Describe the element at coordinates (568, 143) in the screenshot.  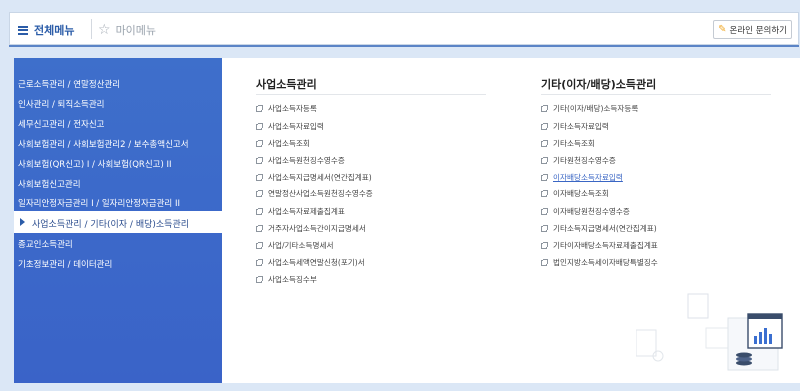
I see `link-other-income-inquiry: 기타소득조회` at that location.